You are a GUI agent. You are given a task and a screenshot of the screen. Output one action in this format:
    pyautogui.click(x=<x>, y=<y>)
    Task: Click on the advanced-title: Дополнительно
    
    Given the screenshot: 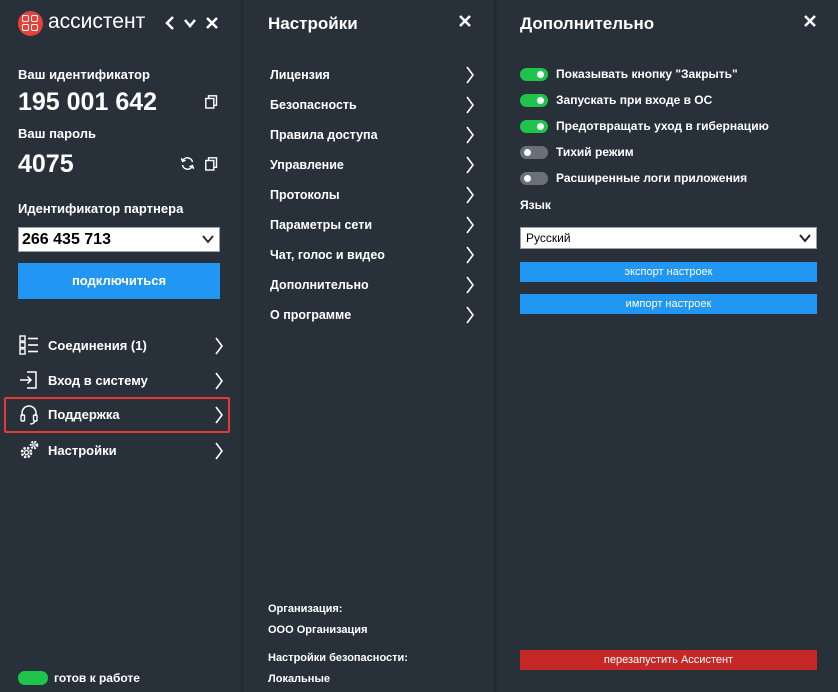 What is the action you would take?
    pyautogui.click(x=587, y=23)
    